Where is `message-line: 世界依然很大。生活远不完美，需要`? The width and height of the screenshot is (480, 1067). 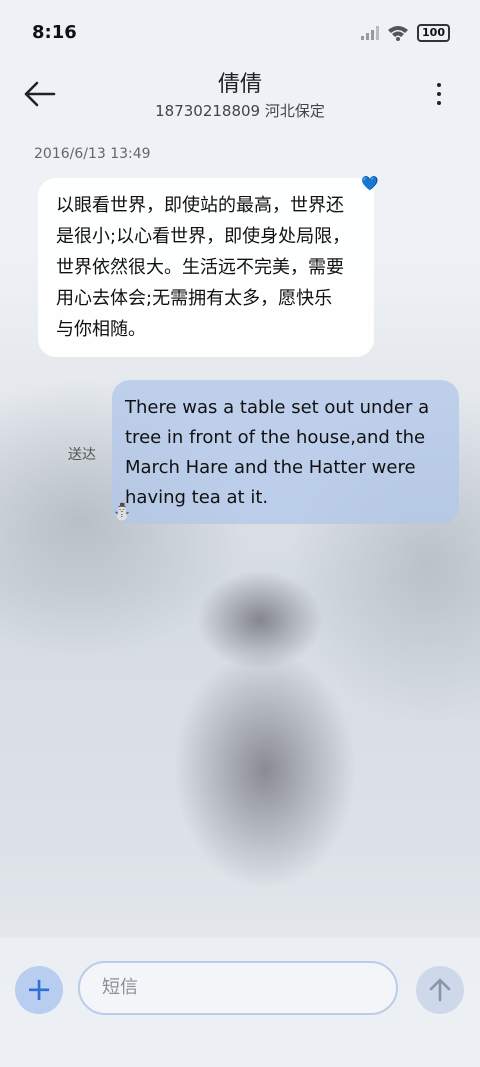 message-line: 世界依然很大。生活远不完美，需要 is located at coordinates (200, 267).